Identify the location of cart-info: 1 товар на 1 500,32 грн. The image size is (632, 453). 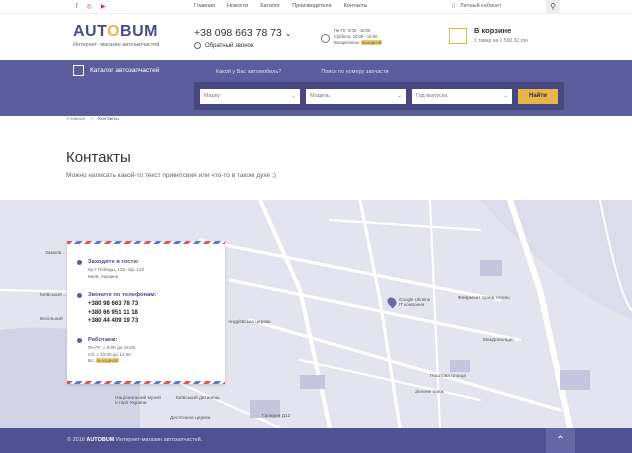
(501, 41).